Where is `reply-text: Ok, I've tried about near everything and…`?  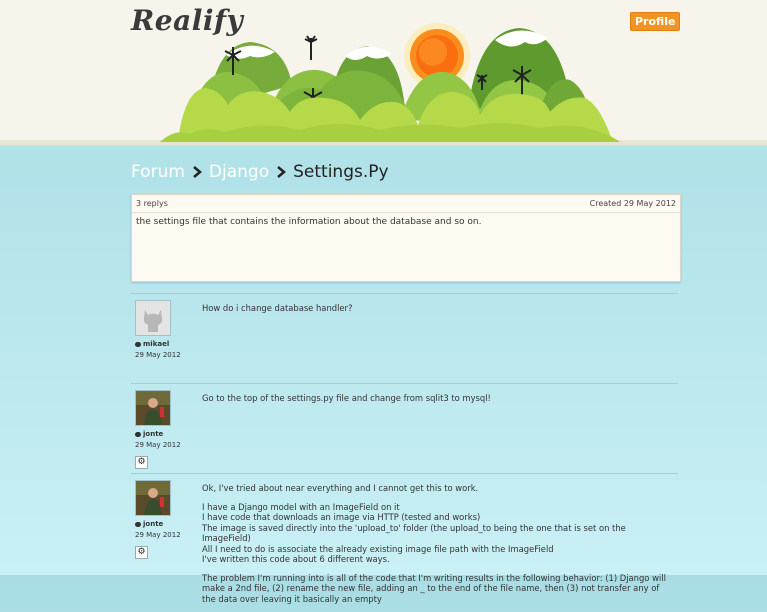 reply-text: Ok, I've tried about near everything and… is located at coordinates (437, 547).